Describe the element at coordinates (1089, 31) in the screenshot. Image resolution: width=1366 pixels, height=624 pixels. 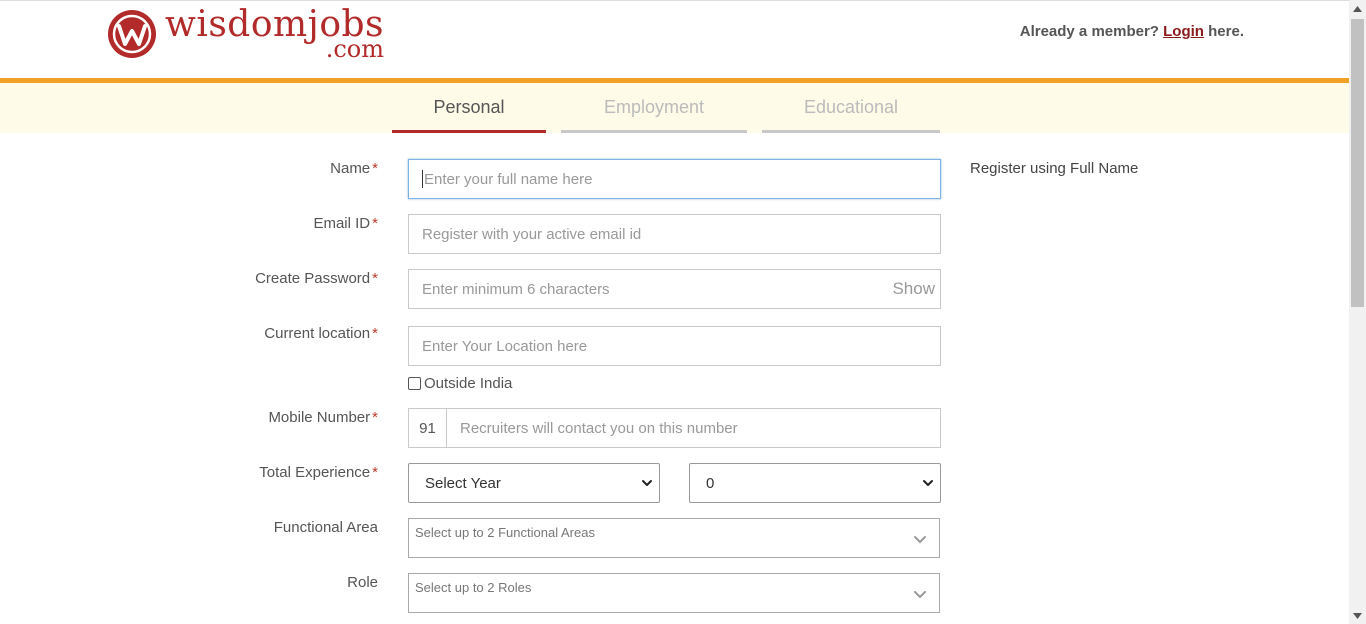
I see `member-prefix: Already a member?` at that location.